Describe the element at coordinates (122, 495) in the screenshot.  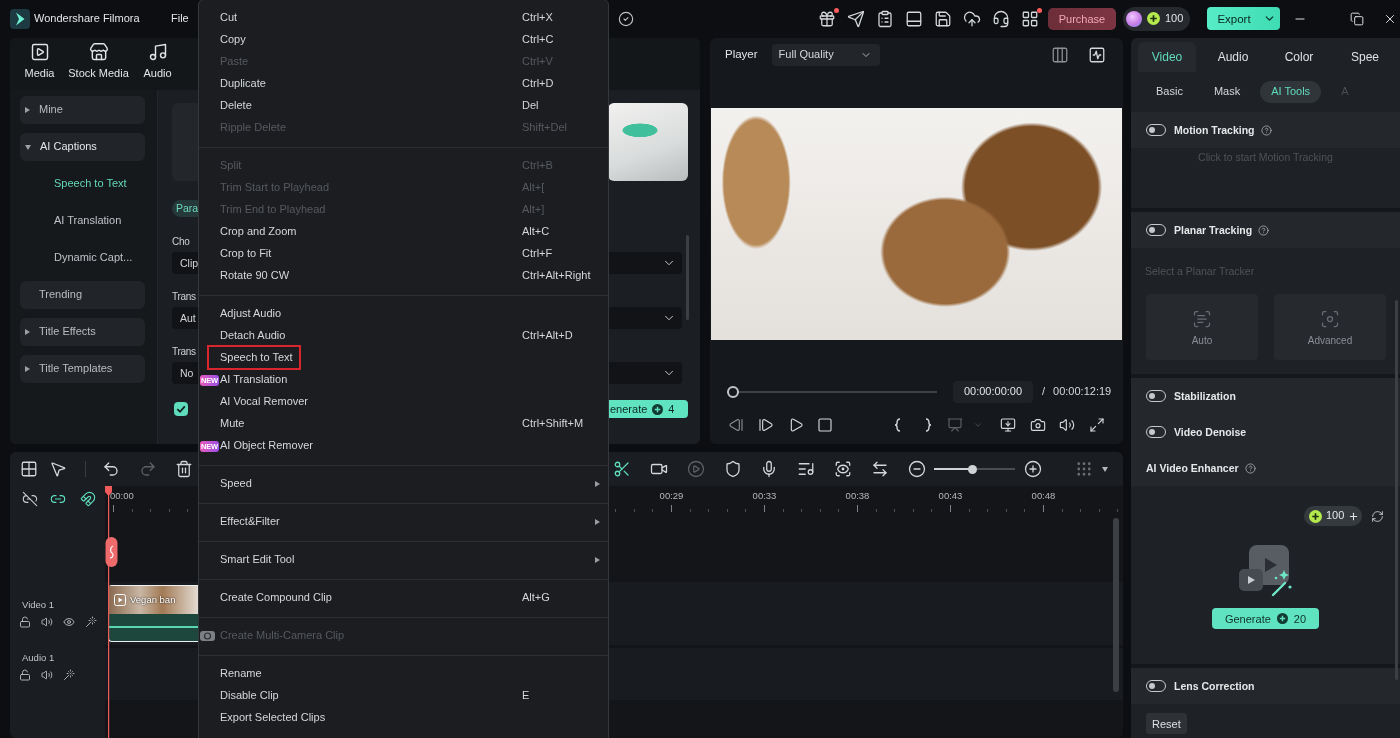
I see `time-label: 00:00` at that location.